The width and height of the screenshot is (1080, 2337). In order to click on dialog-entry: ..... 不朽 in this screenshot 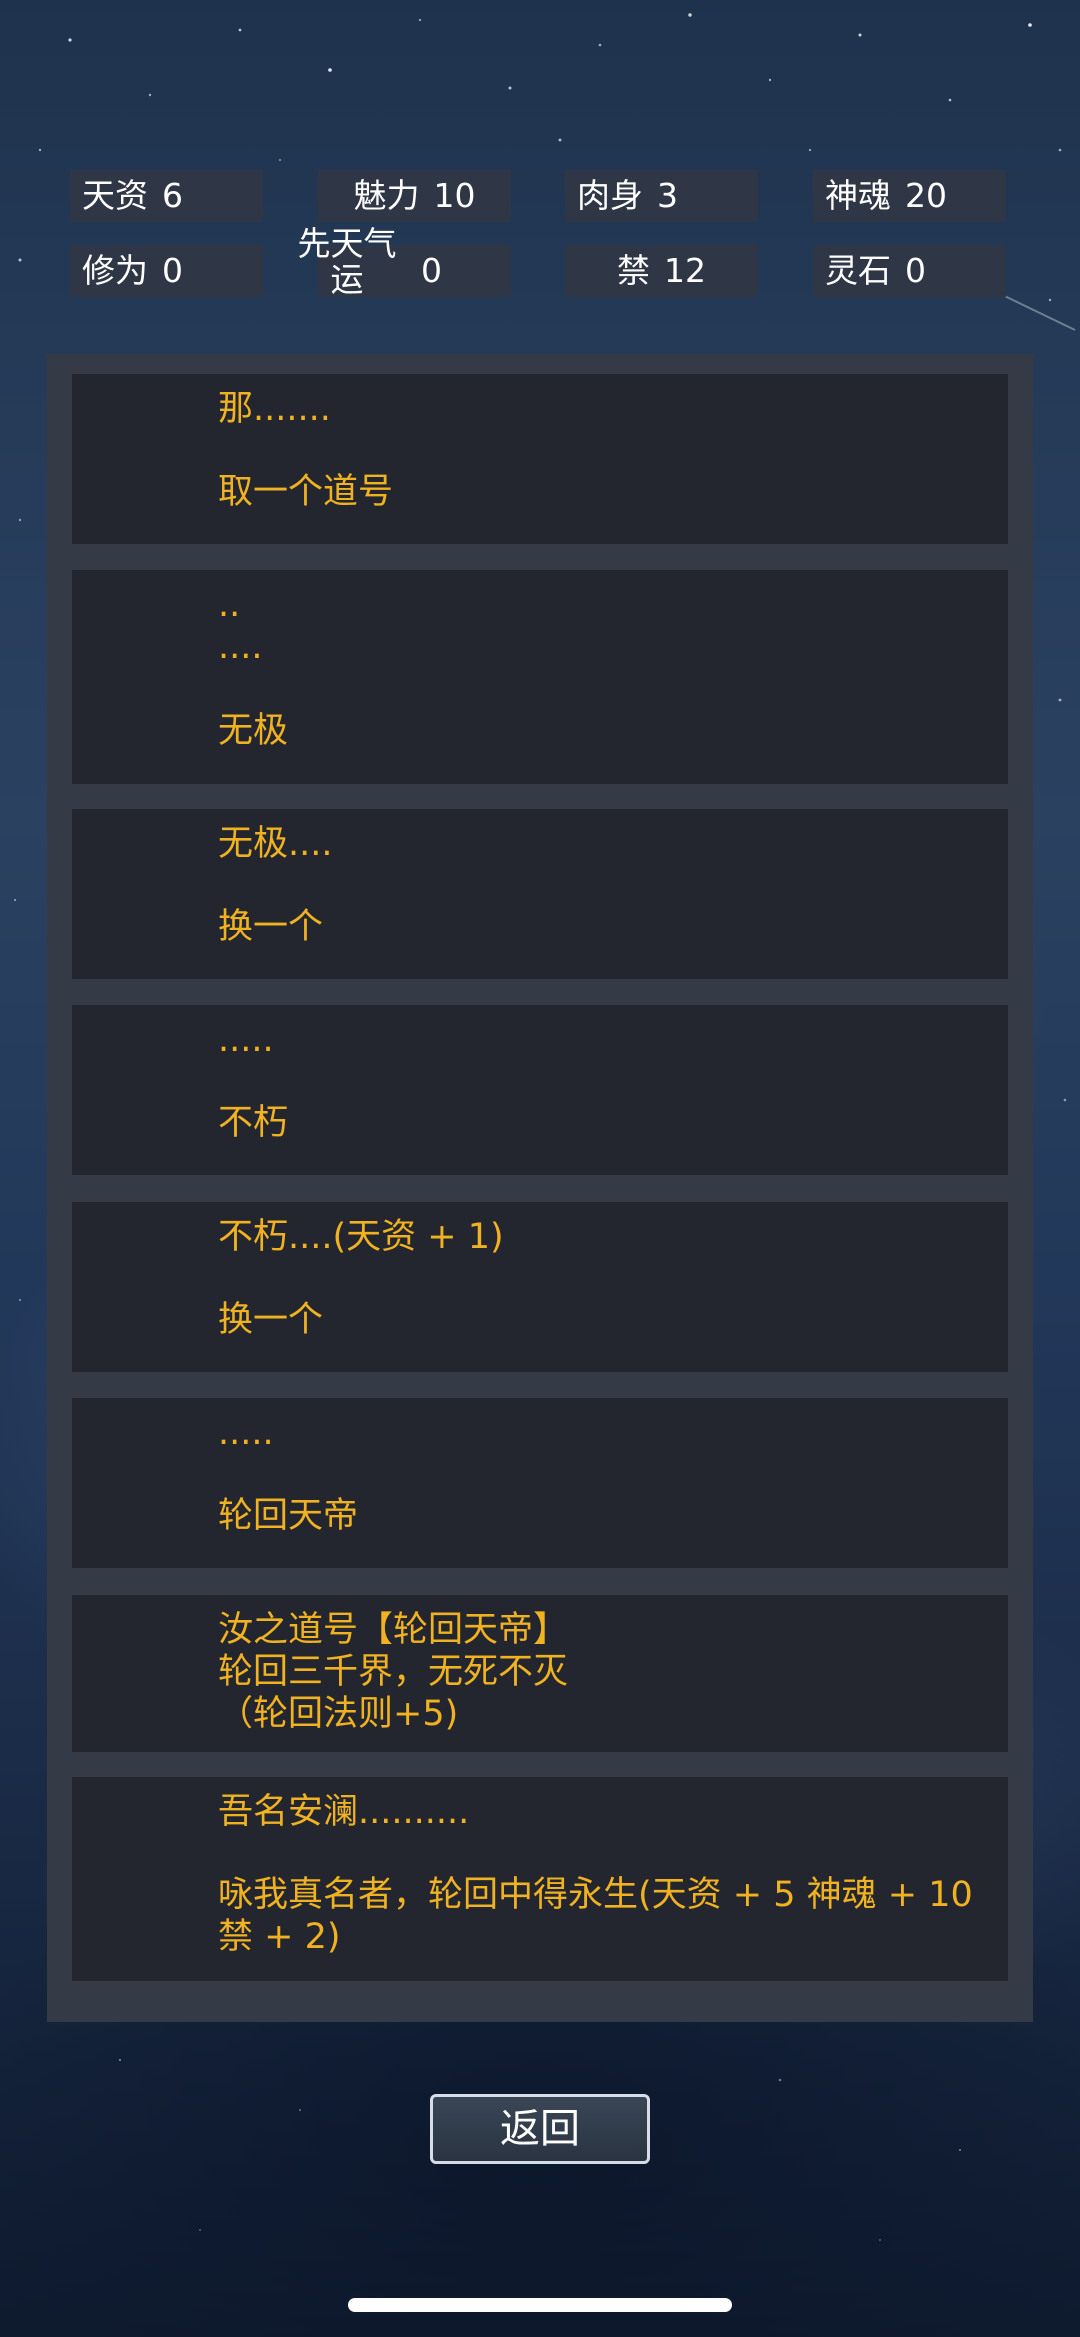, I will do `click(540, 1090)`.